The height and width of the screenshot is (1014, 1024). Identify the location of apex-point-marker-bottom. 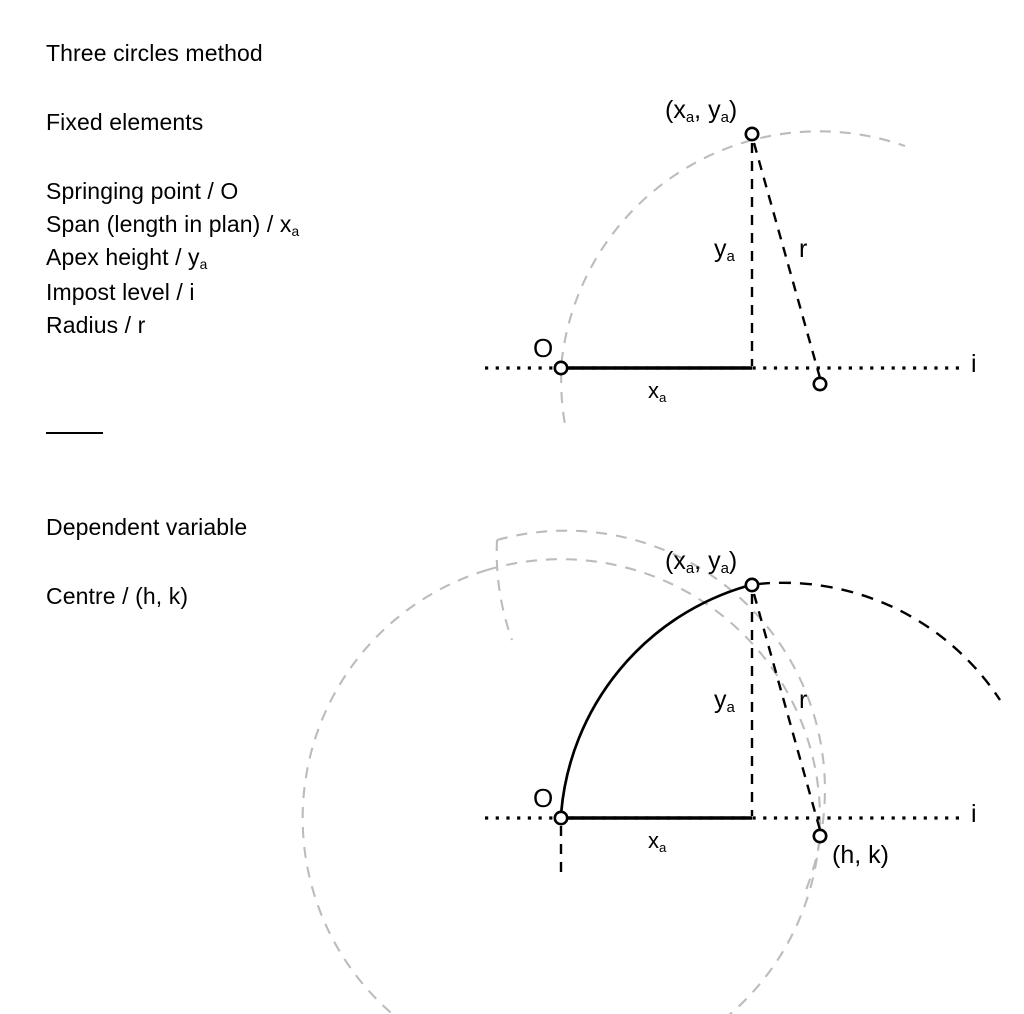
(752, 585).